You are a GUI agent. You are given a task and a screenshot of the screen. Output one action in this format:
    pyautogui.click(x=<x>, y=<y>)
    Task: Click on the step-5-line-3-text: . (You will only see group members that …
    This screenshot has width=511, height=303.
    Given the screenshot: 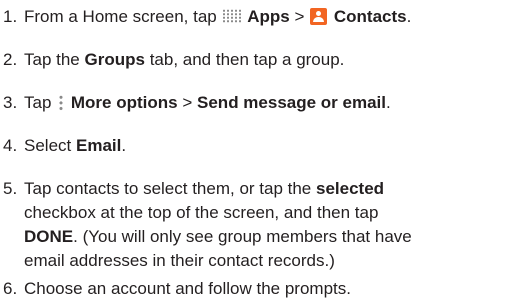 What is the action you would take?
    pyautogui.click(x=242, y=236)
    